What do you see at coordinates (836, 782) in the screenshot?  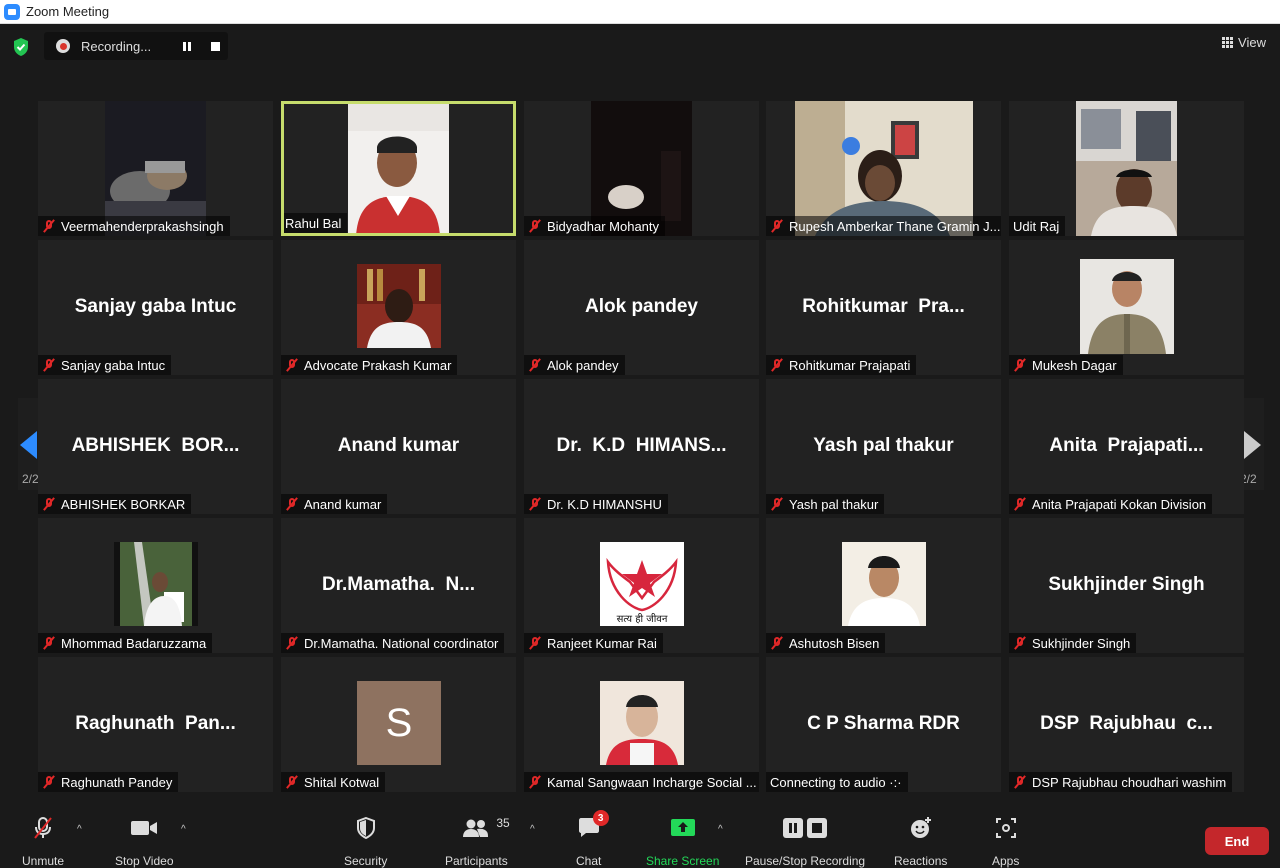 I see `participant-name: Connecting to audio ·:·` at bounding box center [836, 782].